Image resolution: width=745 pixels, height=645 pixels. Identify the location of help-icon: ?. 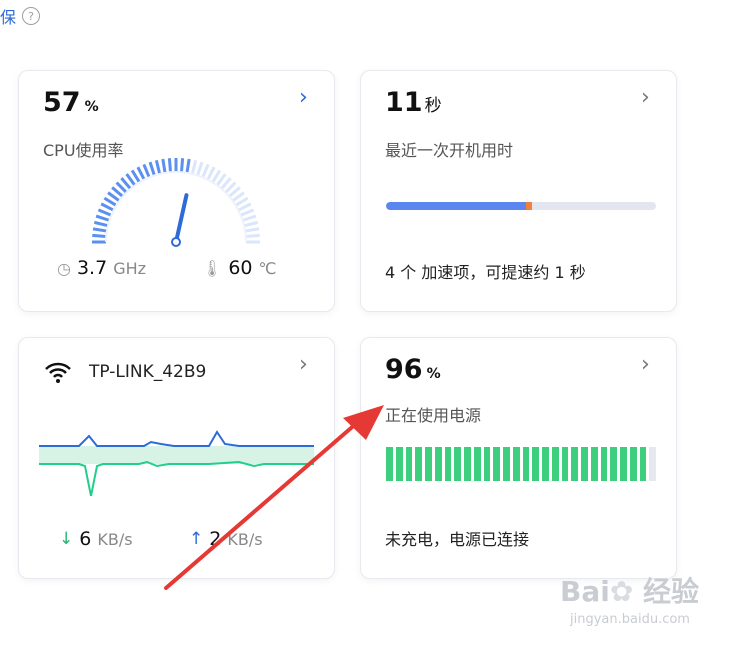
(31, 16).